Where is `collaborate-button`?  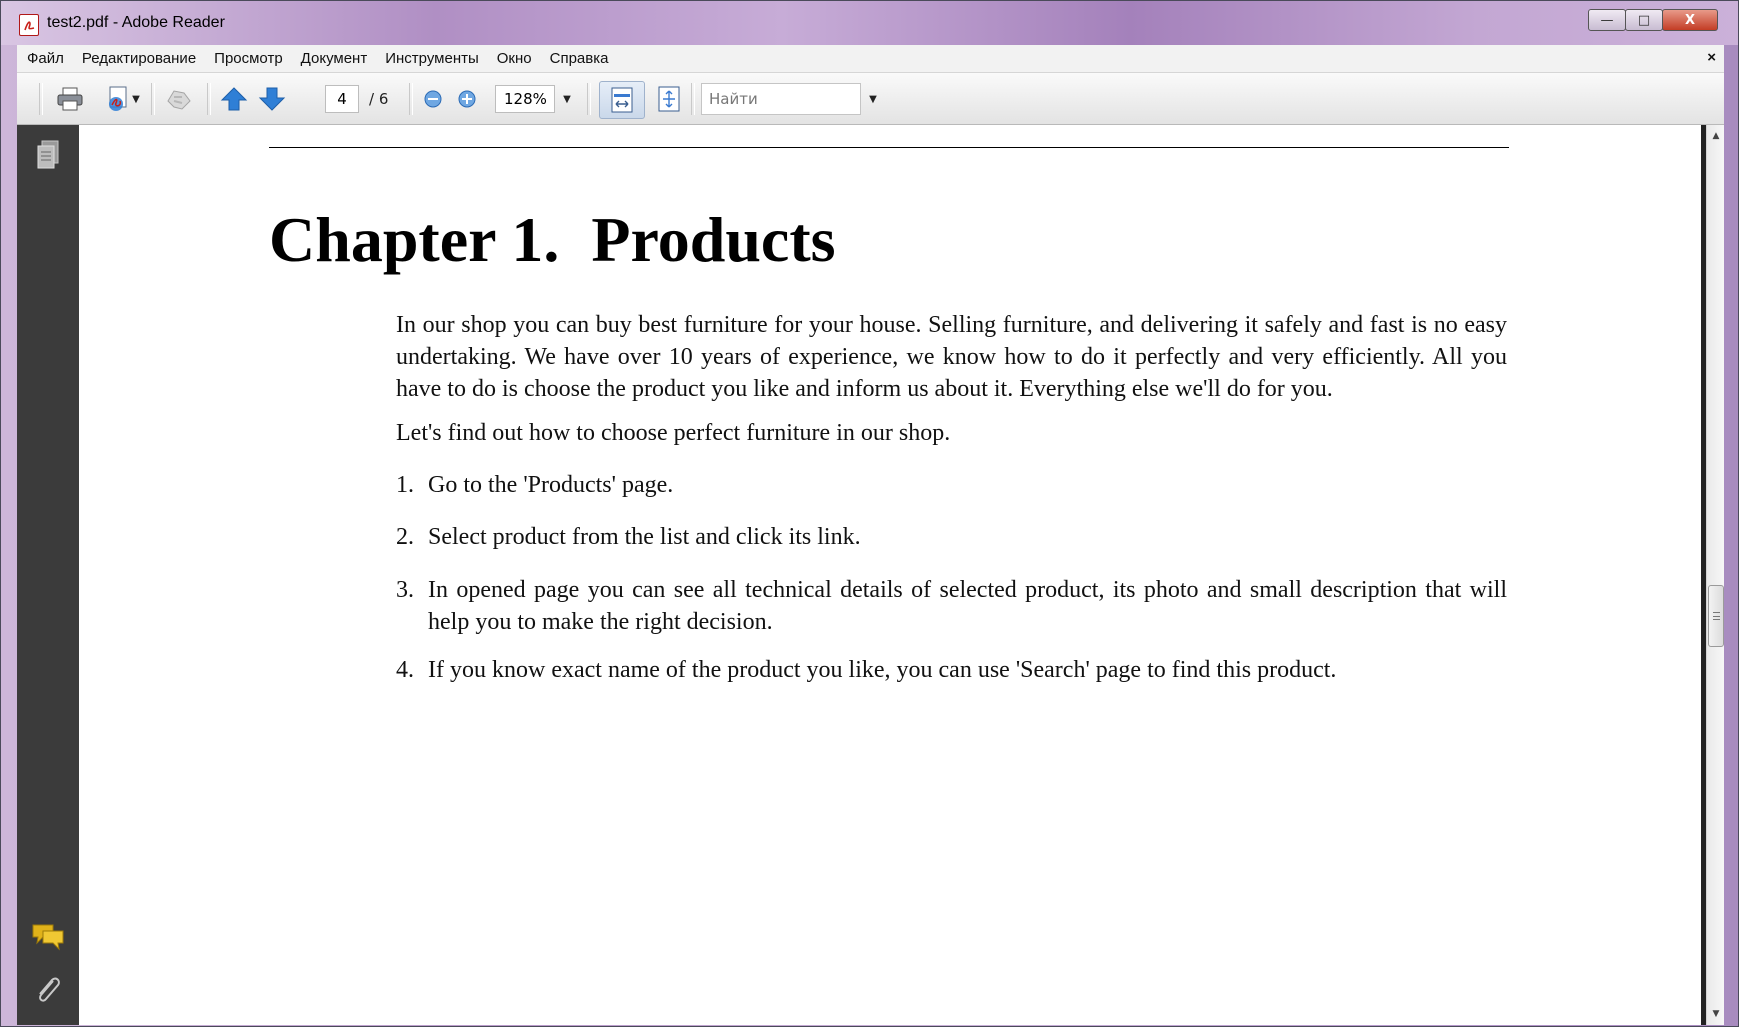 collaborate-button is located at coordinates (179, 99).